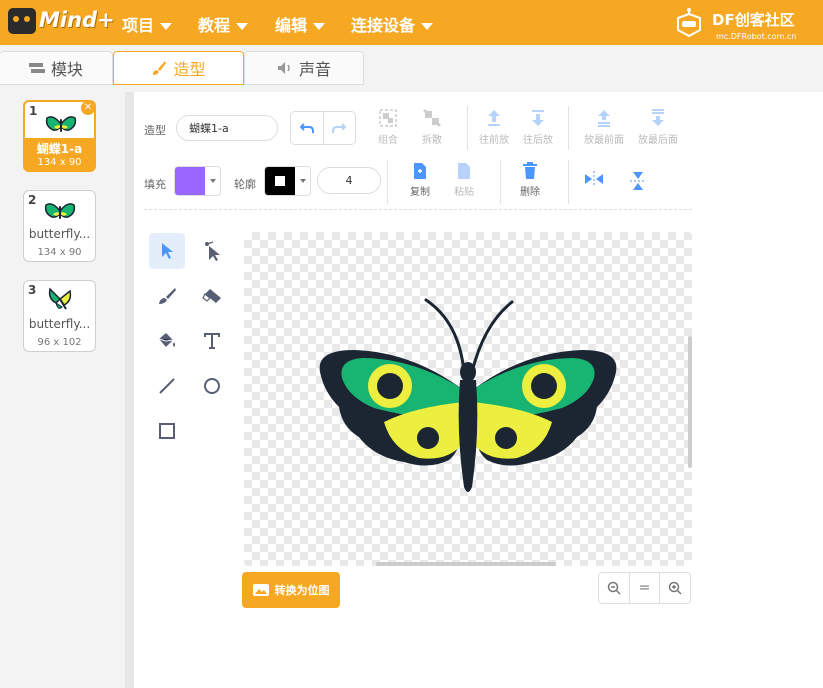 This screenshot has width=823, height=688. I want to click on canvas-horizontal-scrollbar, so click(466, 564).